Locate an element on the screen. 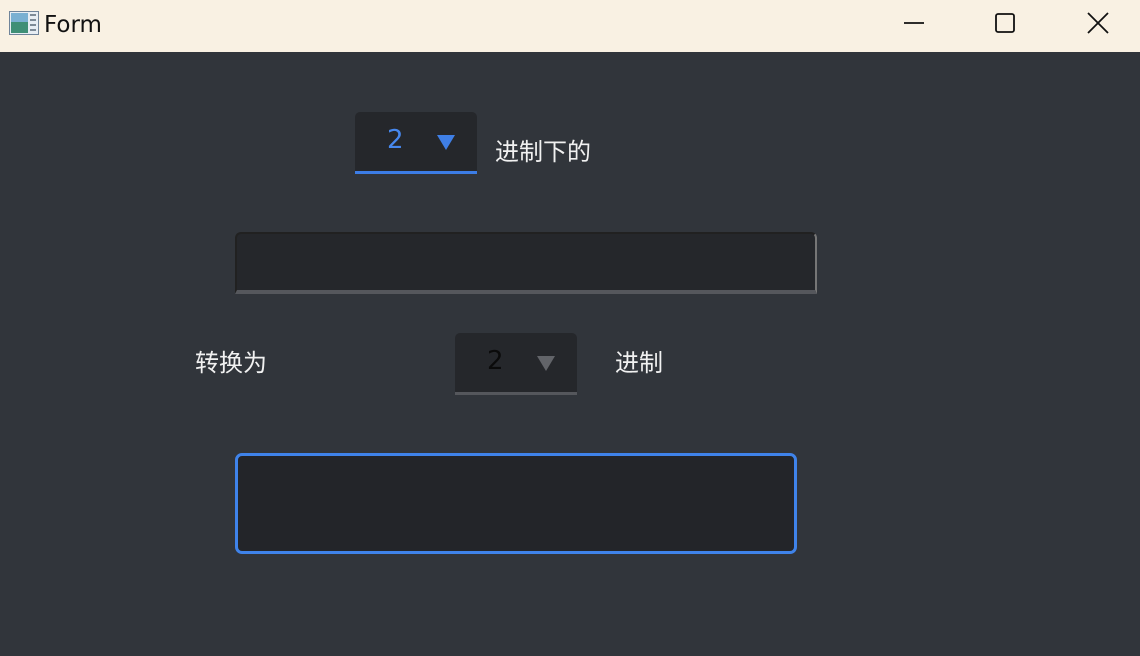 This screenshot has width=1140, height=656. window-title: Form is located at coordinates (73, 25).